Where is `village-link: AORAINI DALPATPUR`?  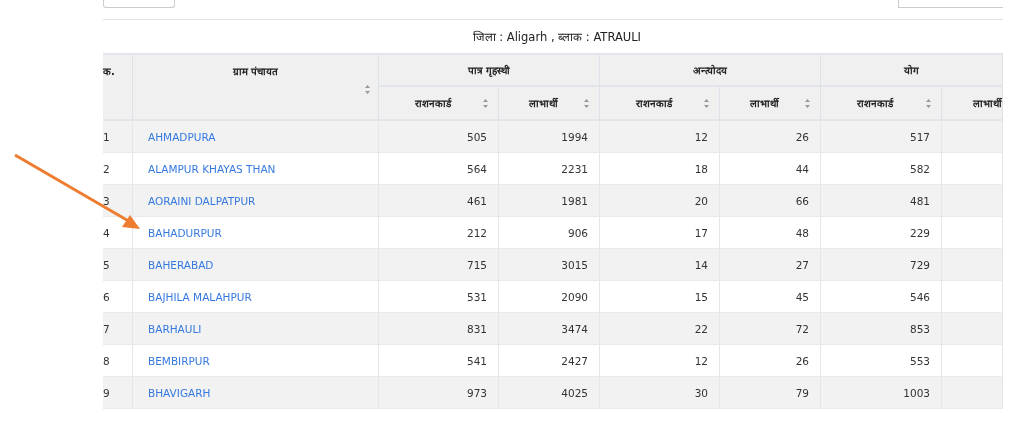 village-link: AORAINI DALPATPUR is located at coordinates (202, 200).